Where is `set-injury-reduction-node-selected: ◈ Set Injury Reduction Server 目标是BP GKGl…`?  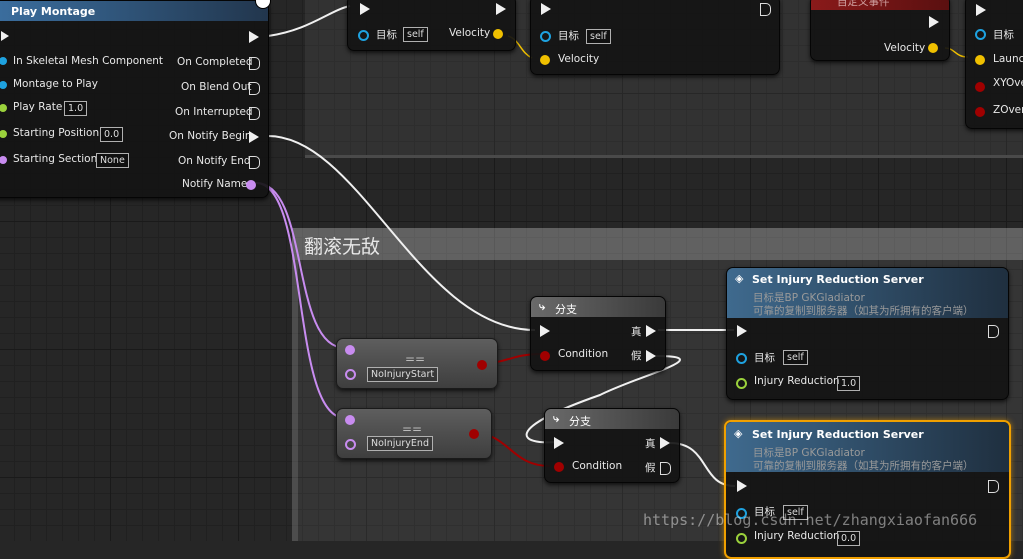
set-injury-reduction-node-selected: ◈ Set Injury Reduction Server 目标是BP GKGl… is located at coordinates (867, 489).